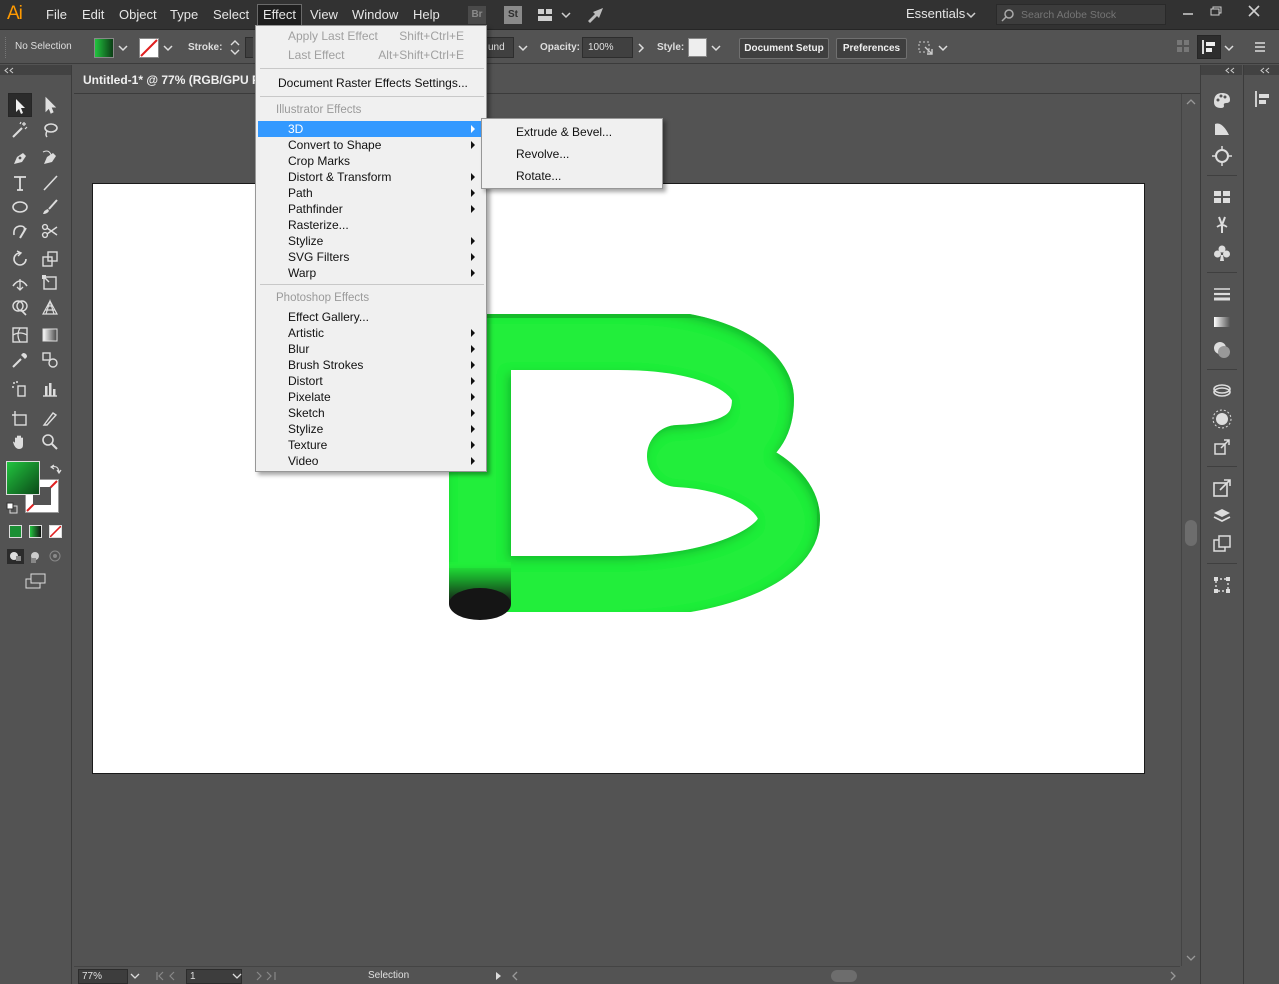 Image resolution: width=1279 pixels, height=984 pixels. What do you see at coordinates (93, 15) in the screenshot?
I see `menu-edit: Edit` at bounding box center [93, 15].